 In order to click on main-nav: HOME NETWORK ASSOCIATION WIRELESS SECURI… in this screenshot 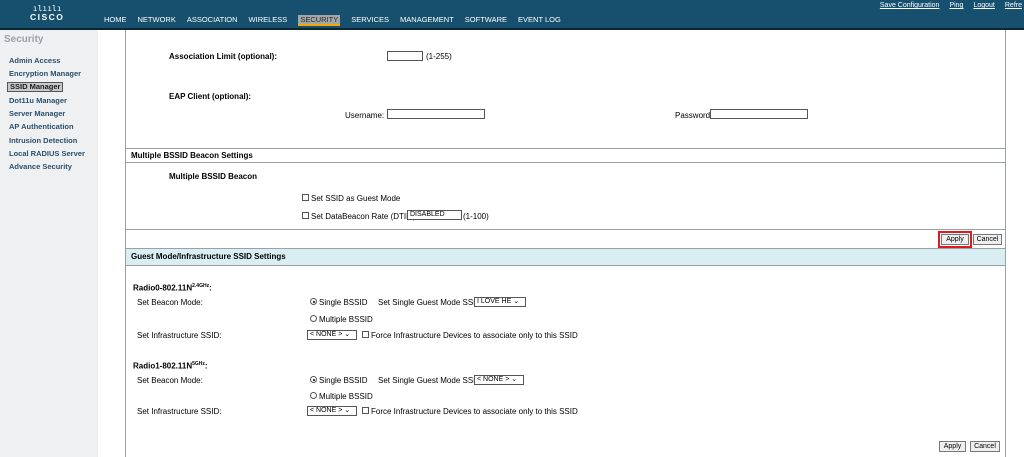, I will do `click(338, 20)`.